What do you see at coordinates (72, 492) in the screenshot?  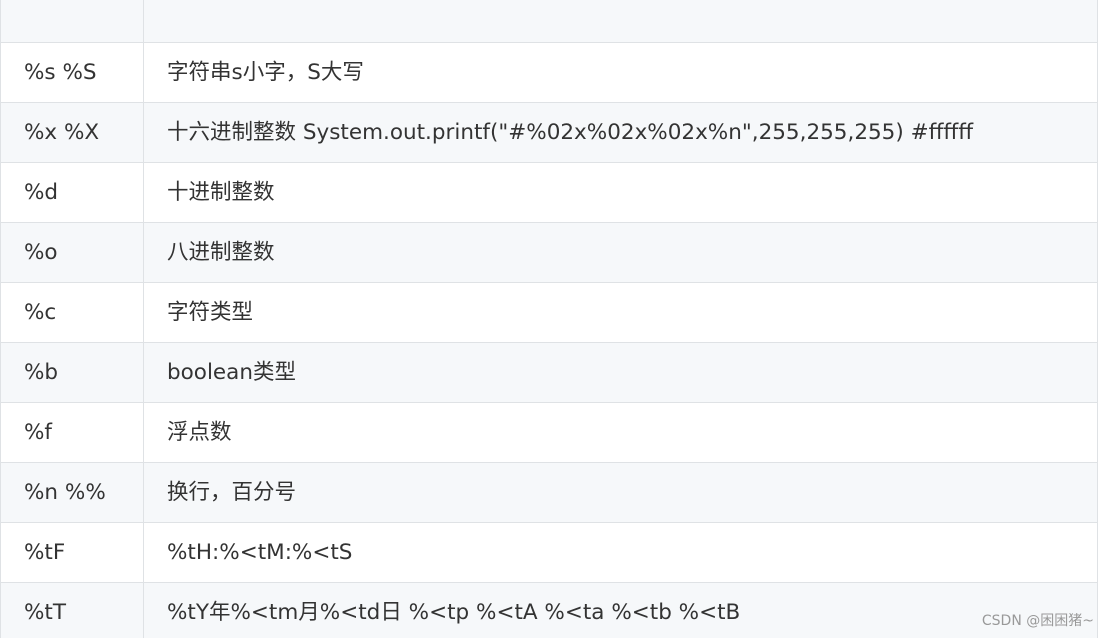 I see `format-code-cell: %n %%` at bounding box center [72, 492].